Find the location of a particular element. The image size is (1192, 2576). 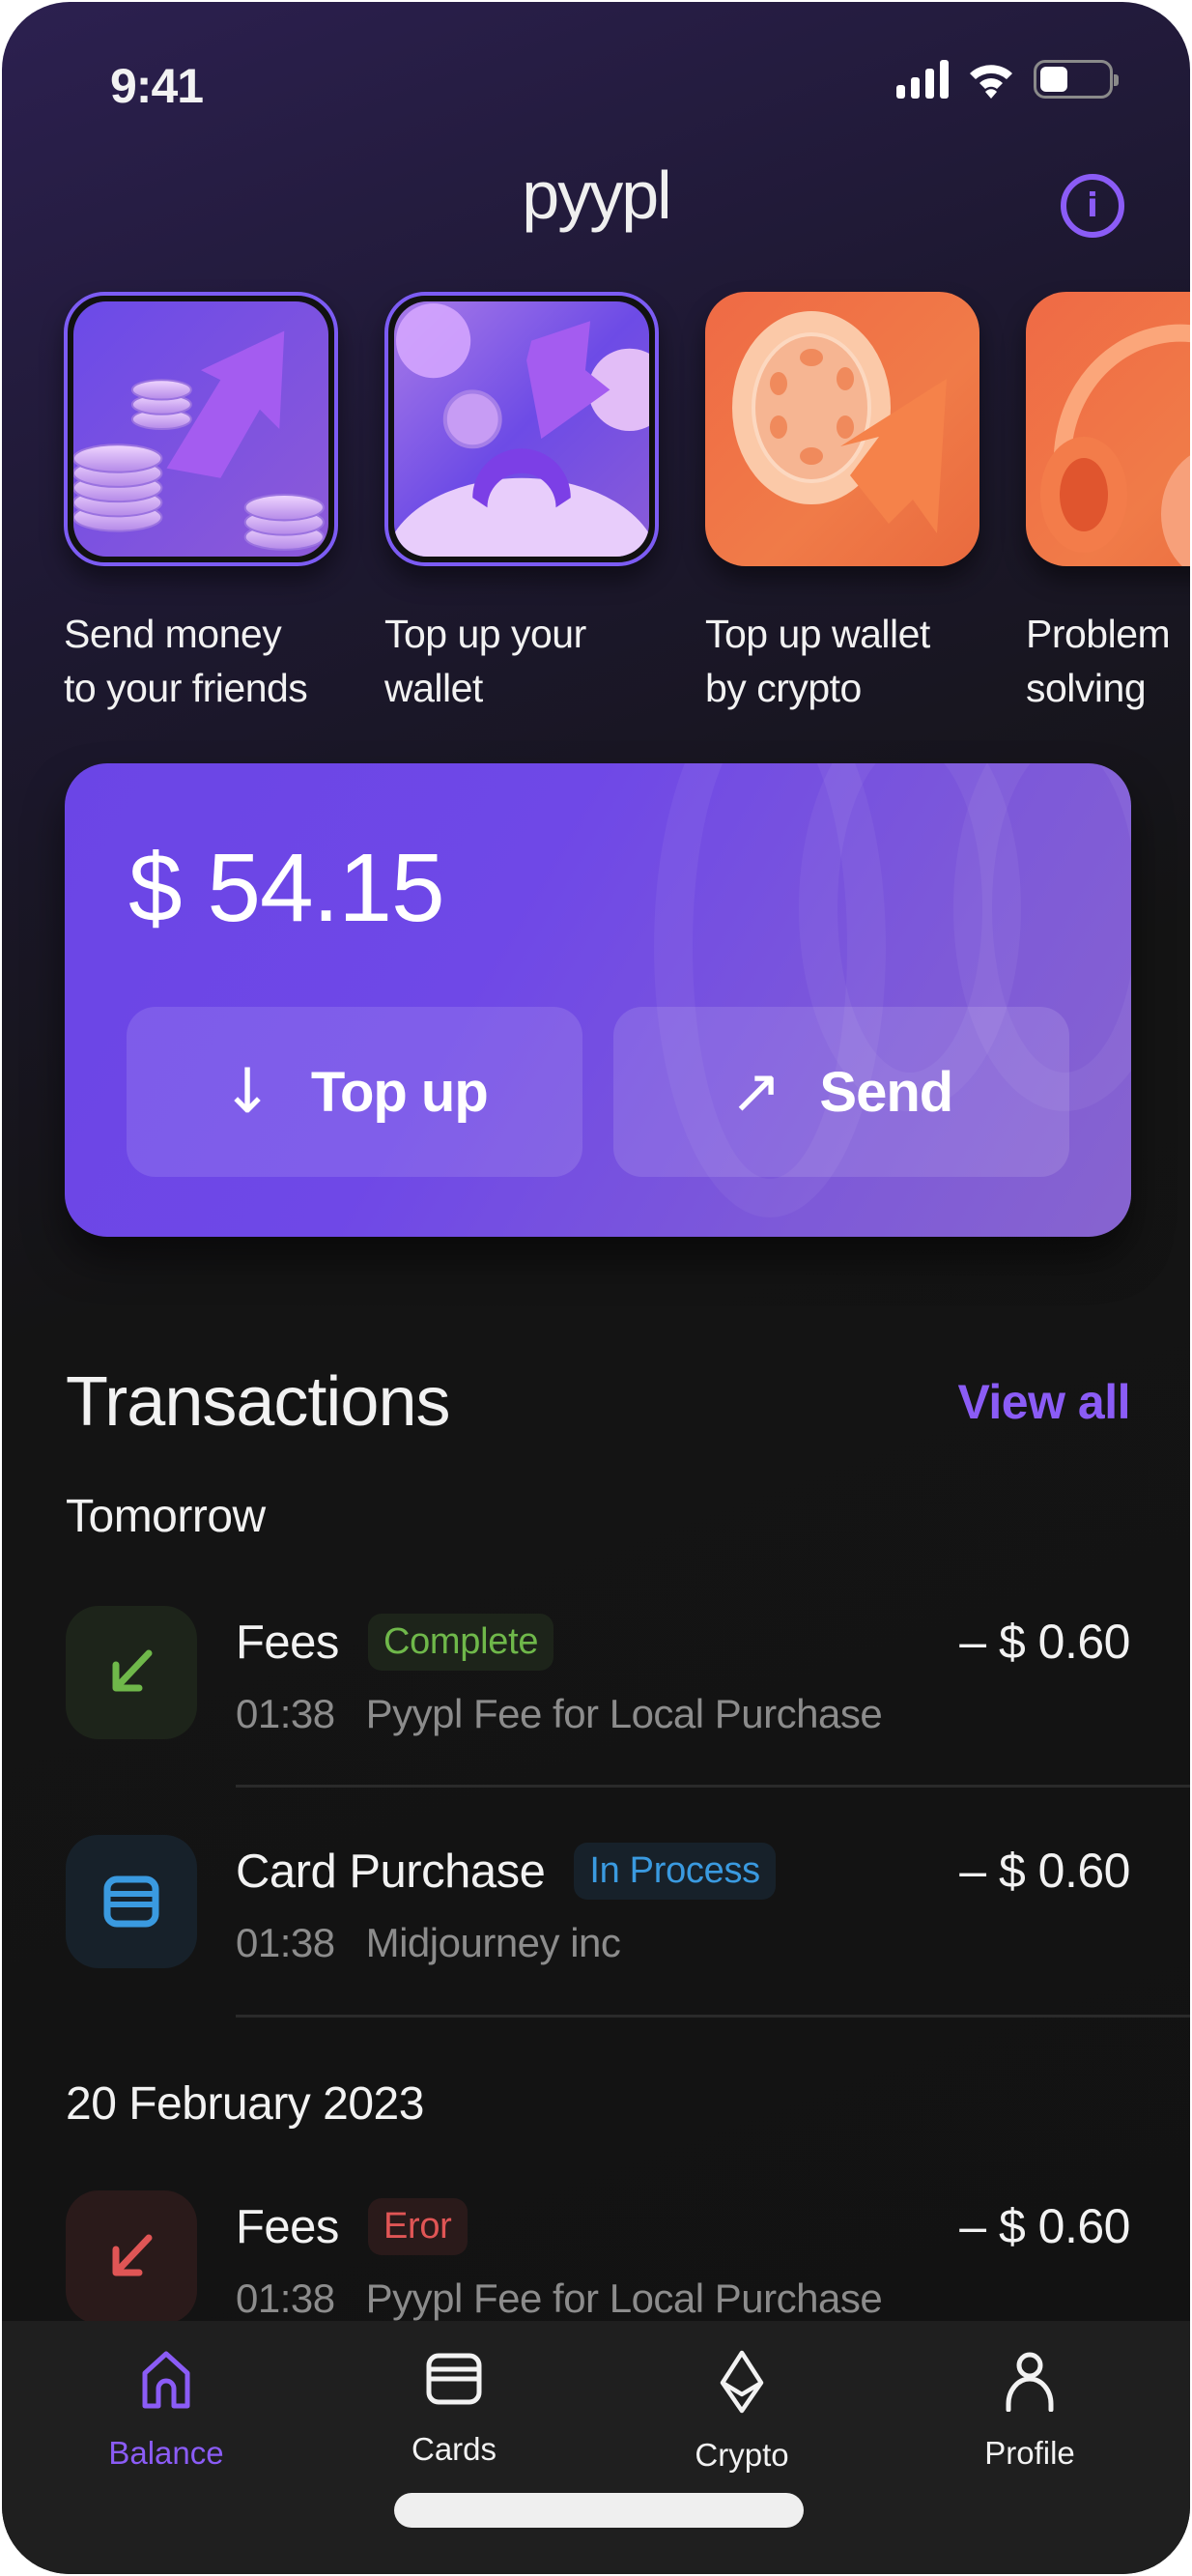

tab-label: Profile is located at coordinates (1029, 2453).